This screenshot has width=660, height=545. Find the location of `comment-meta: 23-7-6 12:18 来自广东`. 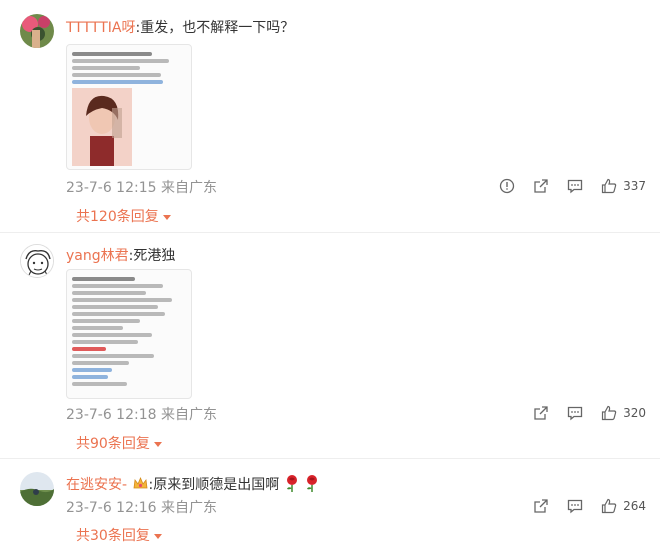

comment-meta: 23-7-6 12:18 来自广东 is located at coordinates (141, 415).